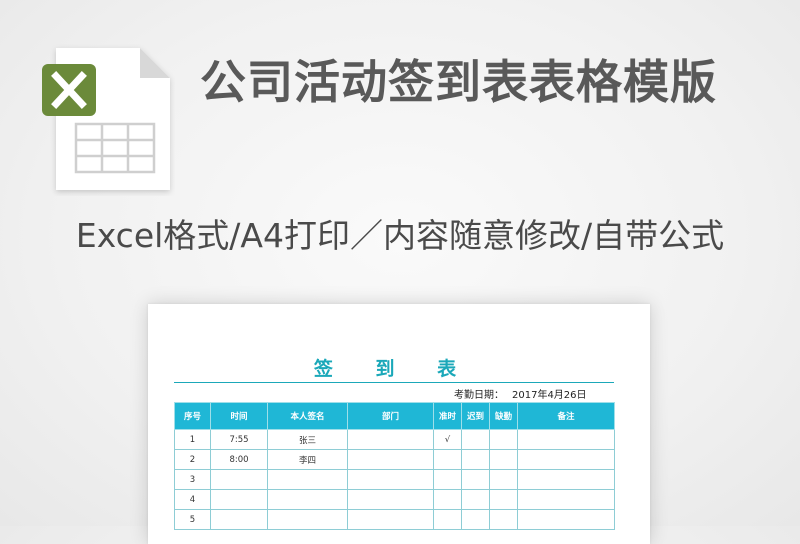 The image size is (800, 544). What do you see at coordinates (475, 416) in the screenshot?
I see `column-header: 迟到` at bounding box center [475, 416].